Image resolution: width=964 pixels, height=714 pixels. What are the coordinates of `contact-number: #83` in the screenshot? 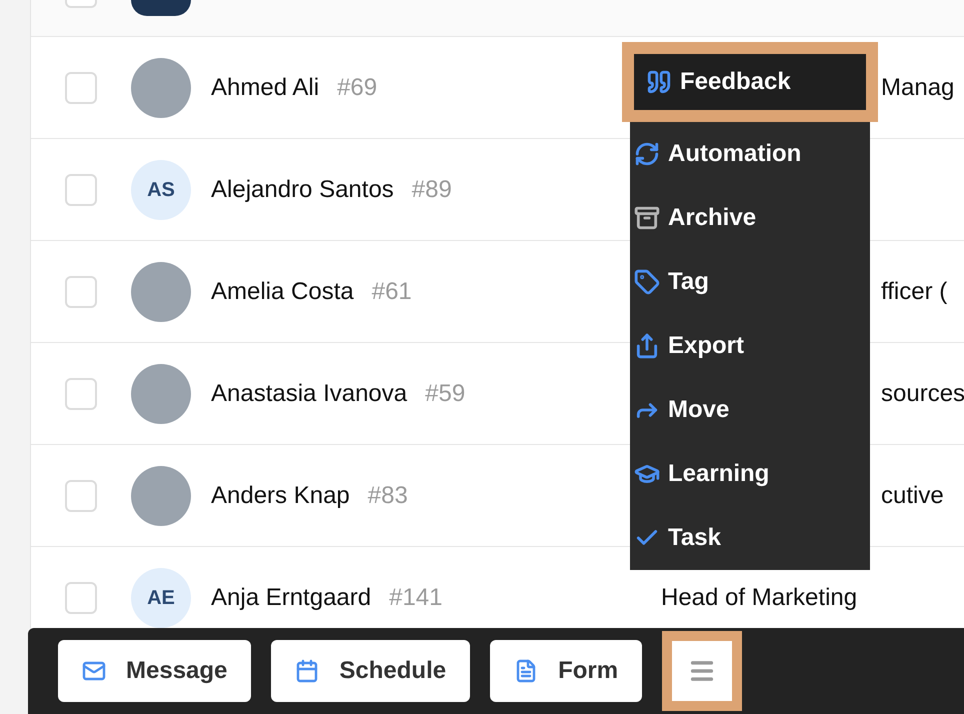 It's located at (388, 495).